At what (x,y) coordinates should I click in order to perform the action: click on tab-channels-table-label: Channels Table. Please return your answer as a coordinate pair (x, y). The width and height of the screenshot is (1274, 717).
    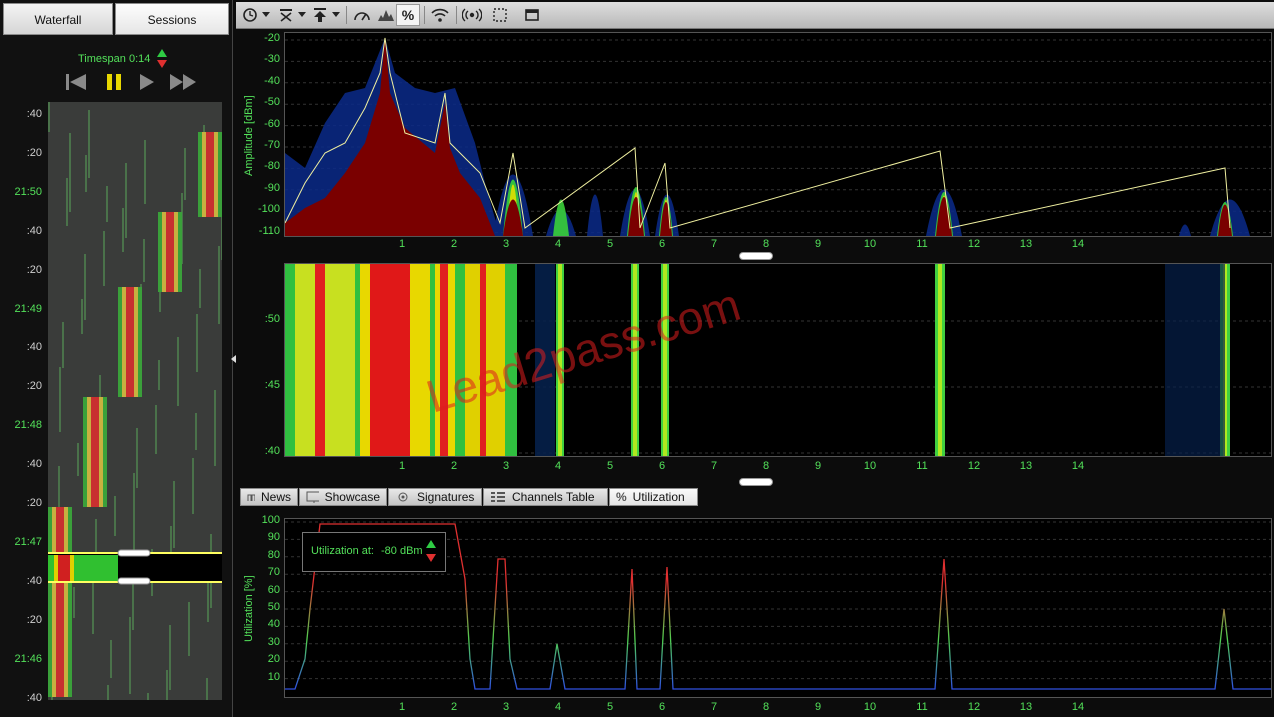
    Looking at the image, I should click on (553, 497).